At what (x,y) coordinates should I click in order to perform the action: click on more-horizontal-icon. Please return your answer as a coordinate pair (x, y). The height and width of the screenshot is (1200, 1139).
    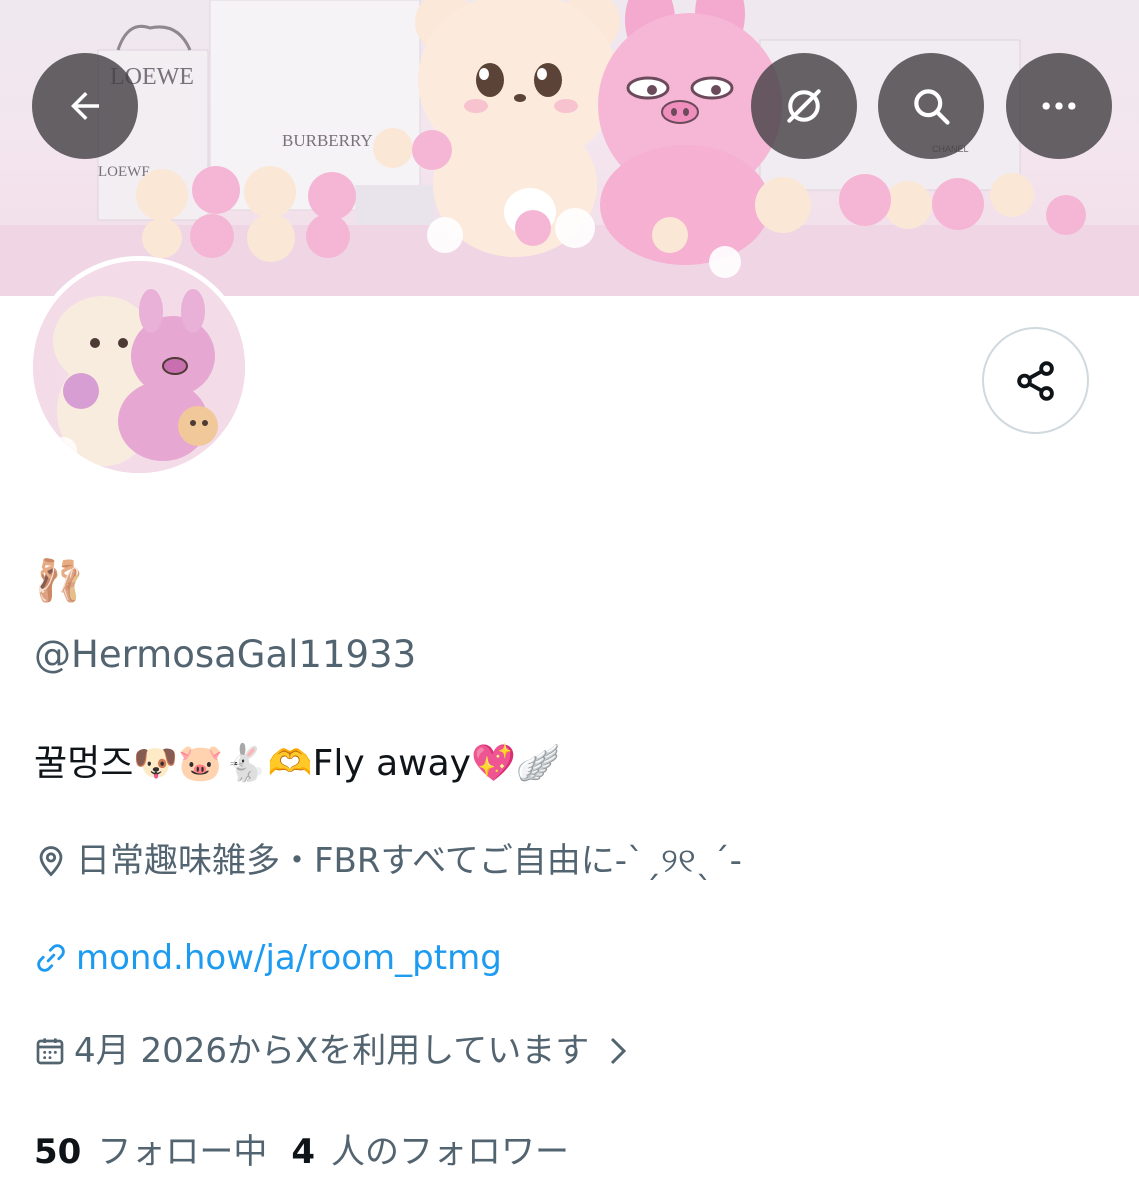
    Looking at the image, I should click on (1059, 106).